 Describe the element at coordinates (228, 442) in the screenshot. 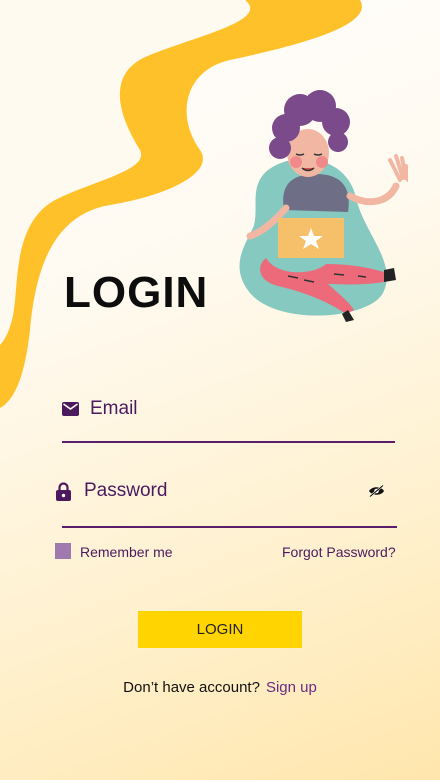

I see `email-underline` at that location.